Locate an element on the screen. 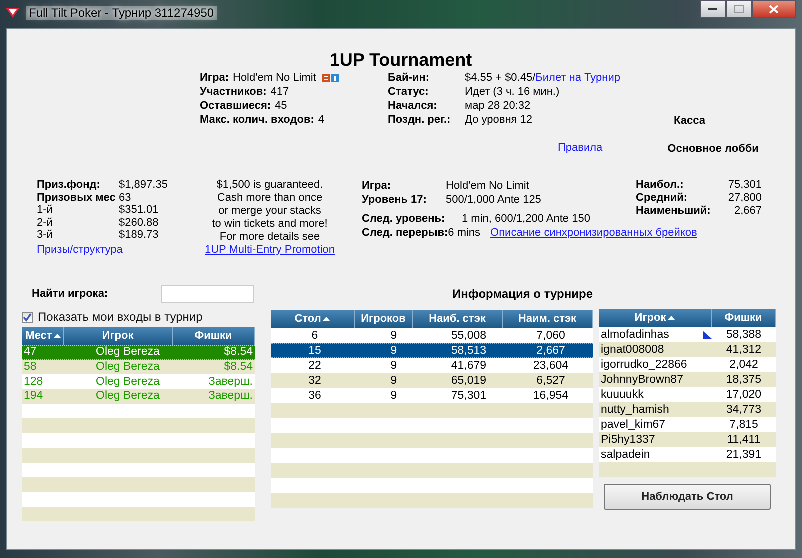 The image size is (802, 558). table-cell-text: almofadinhas is located at coordinates (635, 334).